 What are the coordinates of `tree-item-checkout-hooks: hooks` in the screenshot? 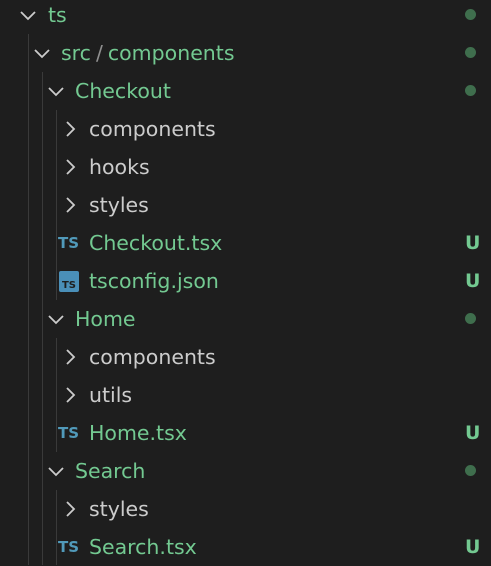 It's located at (245, 167).